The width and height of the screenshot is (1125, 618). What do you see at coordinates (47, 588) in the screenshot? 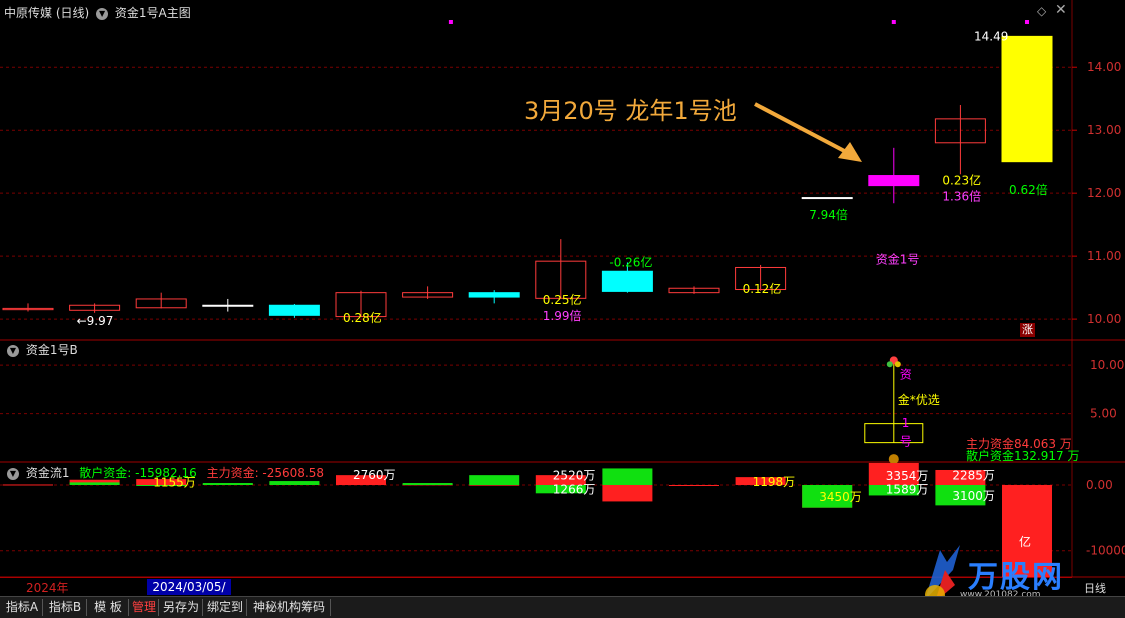
I see `year-label: 2024年` at bounding box center [47, 588].